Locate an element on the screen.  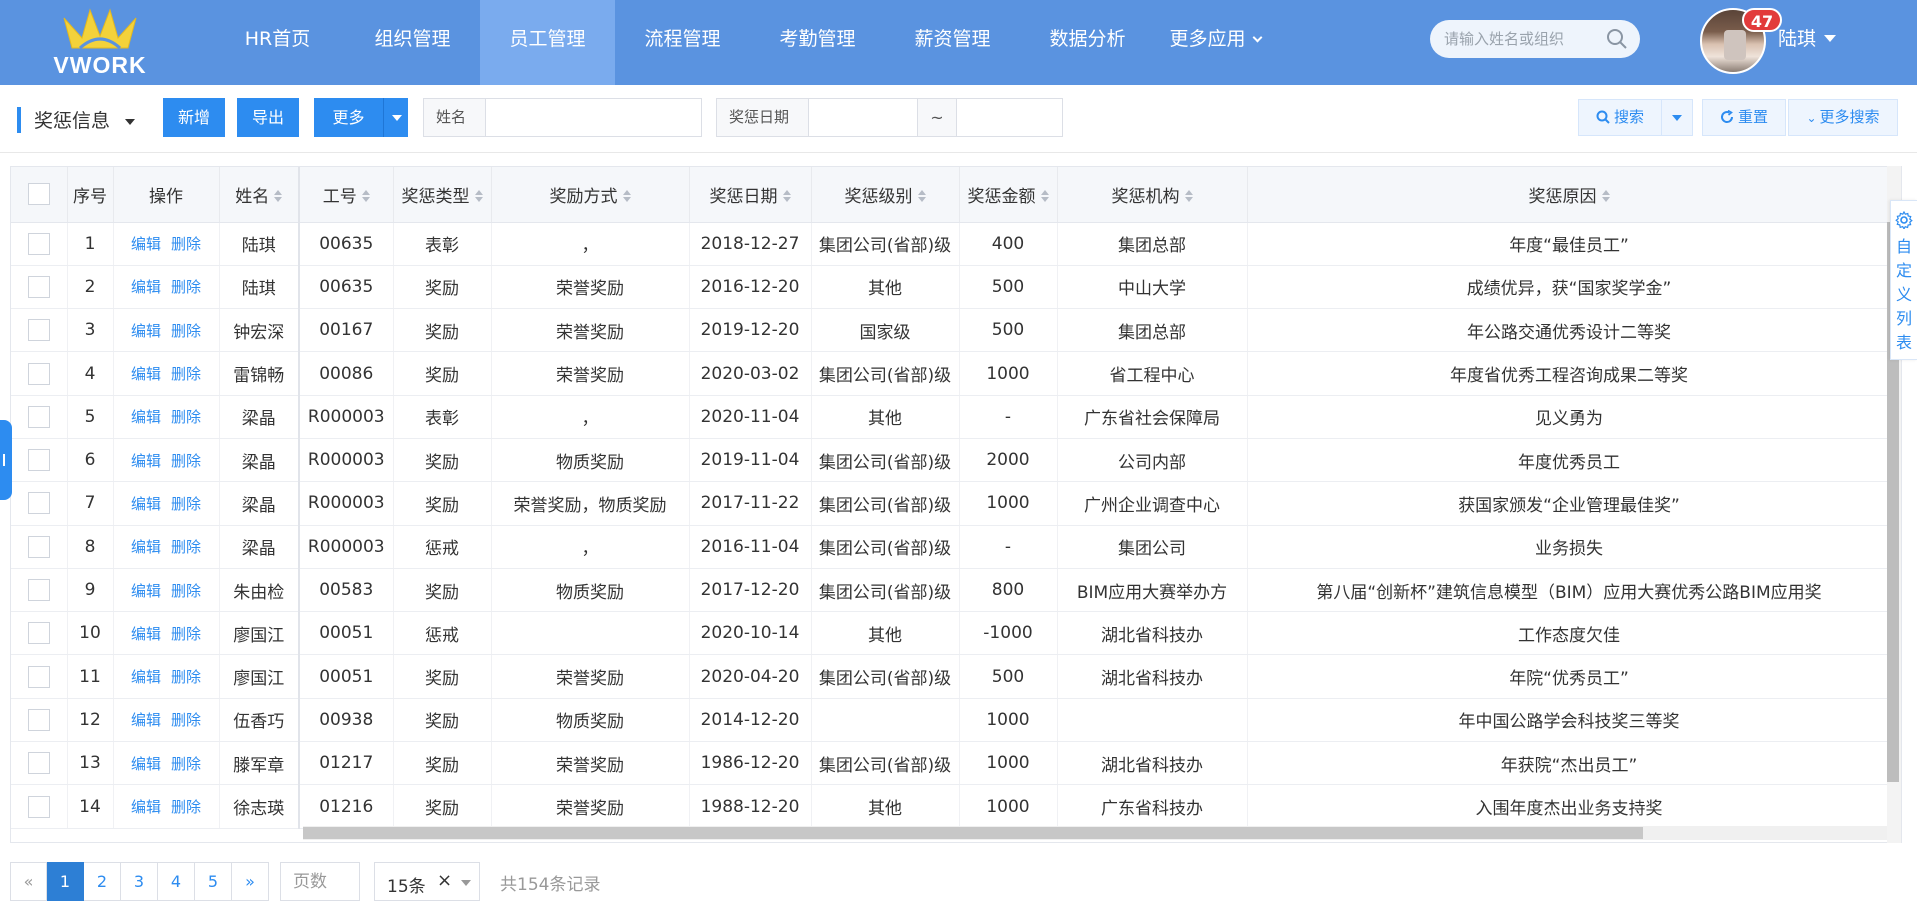
date-from-input is located at coordinates (861, 117).